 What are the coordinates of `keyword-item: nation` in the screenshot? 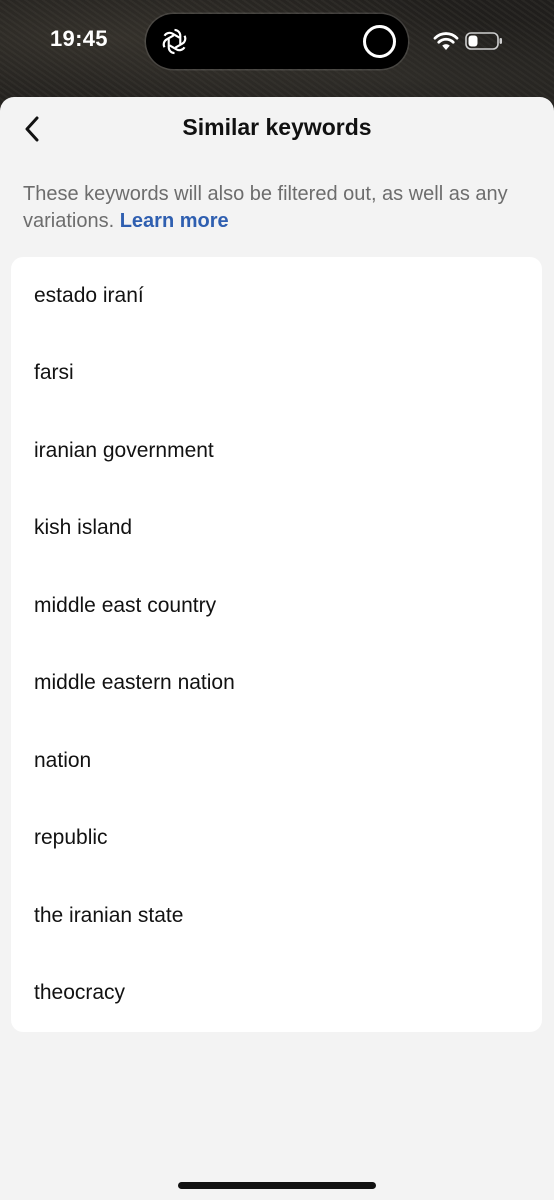 It's located at (276, 761).